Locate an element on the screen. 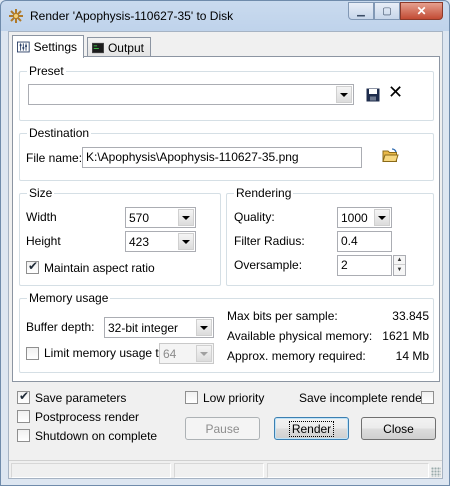 Image resolution: width=450 pixels, height=486 pixels. low-priority-label: Low priority is located at coordinates (233, 398).